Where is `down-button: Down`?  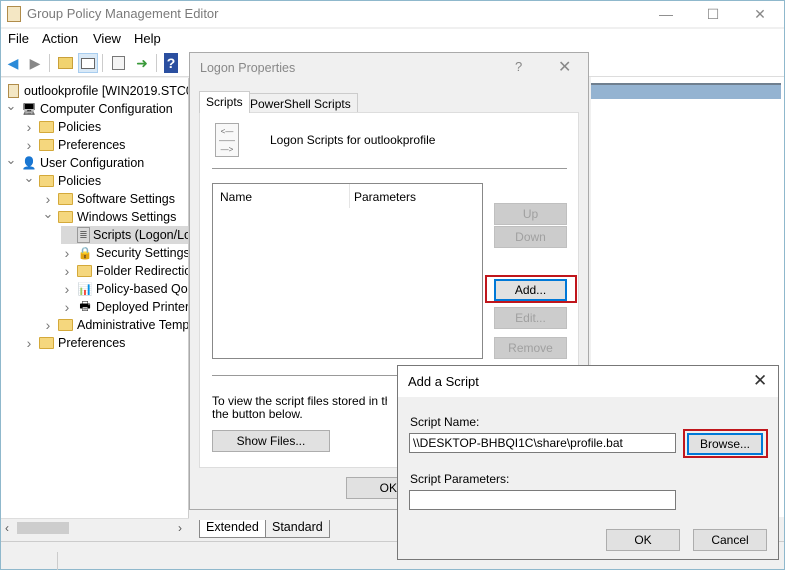 down-button: Down is located at coordinates (530, 237).